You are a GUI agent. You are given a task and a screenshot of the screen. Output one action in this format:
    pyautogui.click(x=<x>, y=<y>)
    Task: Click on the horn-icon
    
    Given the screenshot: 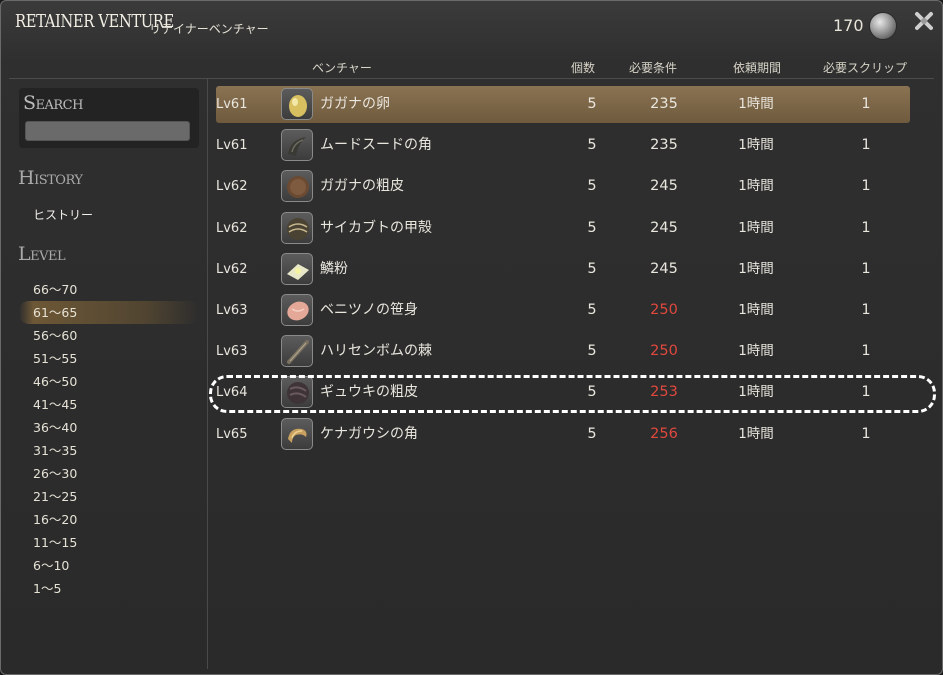 What is the action you would take?
    pyautogui.click(x=297, y=145)
    